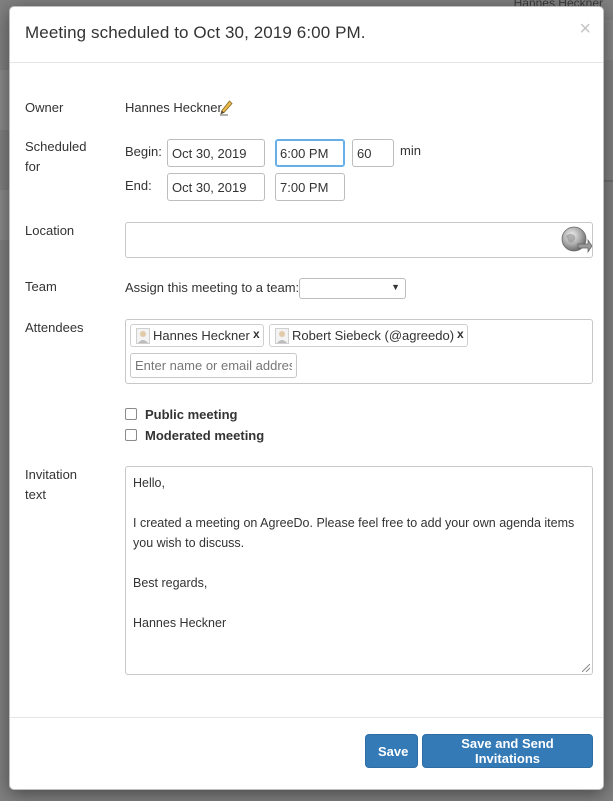 This screenshot has height=801, width=613. Describe the element at coordinates (576, 240) in the screenshot. I see `globe-icon` at that location.